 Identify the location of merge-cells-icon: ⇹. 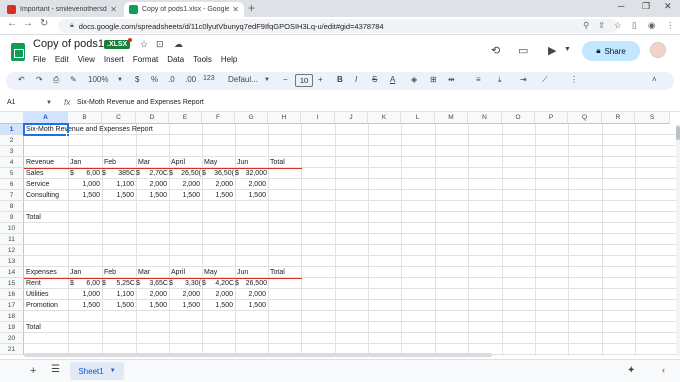
(451, 79).